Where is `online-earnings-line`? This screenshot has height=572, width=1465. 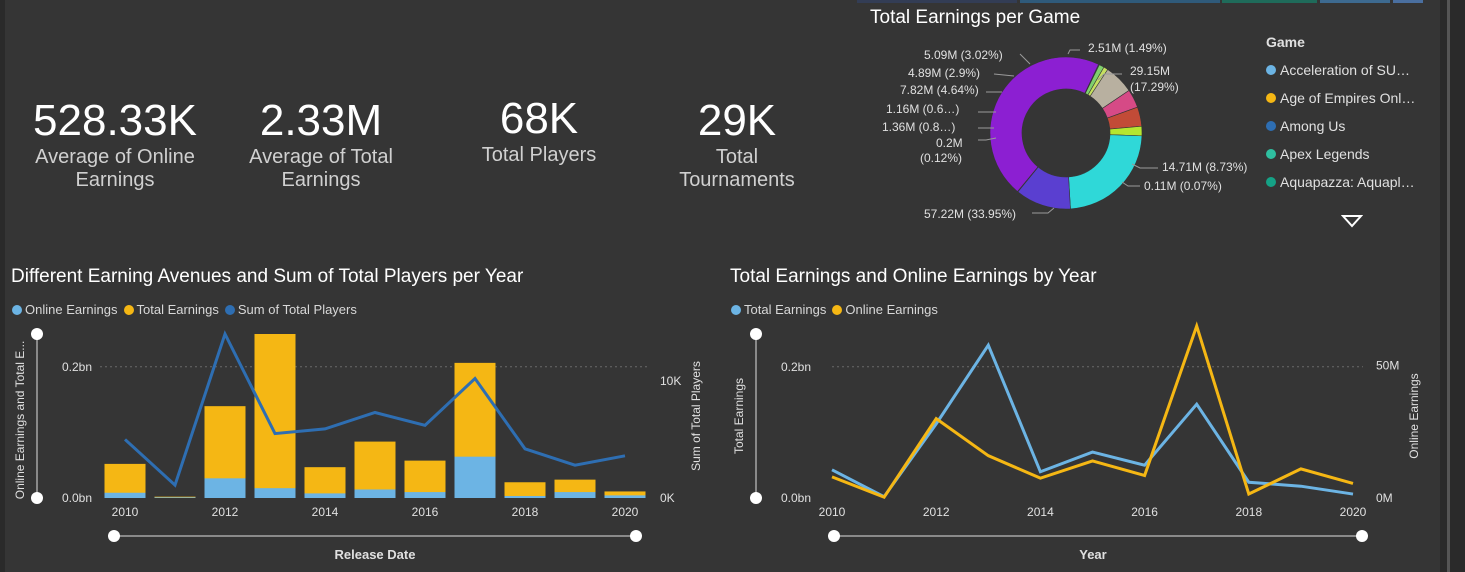
online-earnings-line is located at coordinates (1092, 410).